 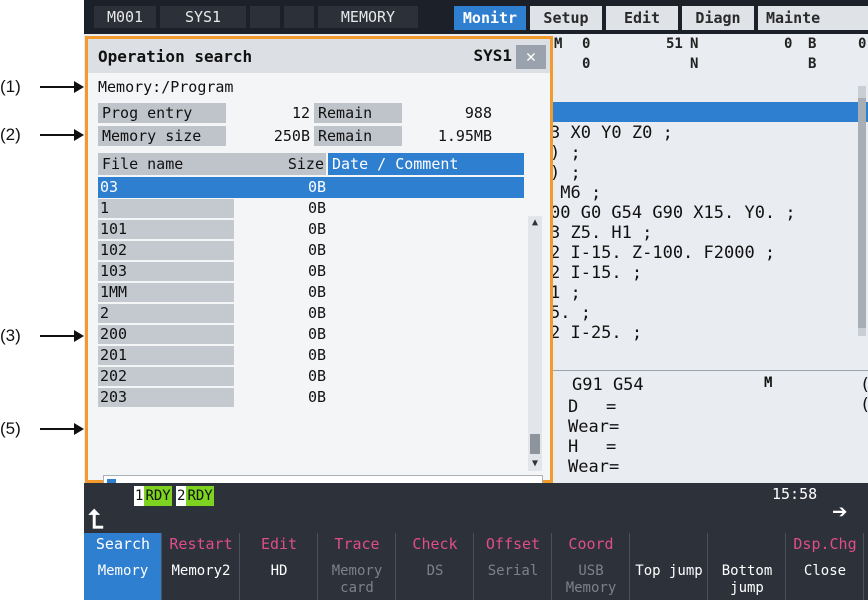 I want to click on column-header-file-name: File name, so click(x=164, y=164).